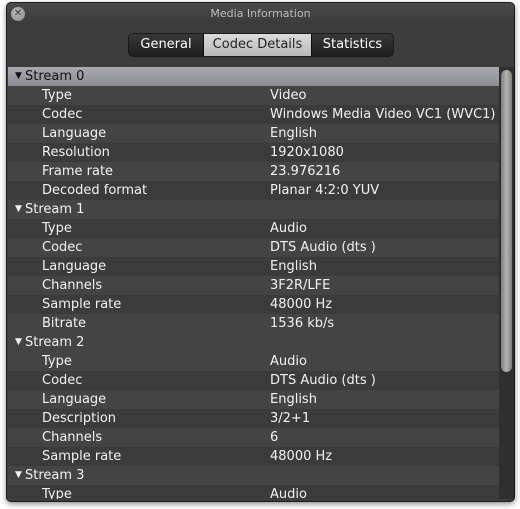 The image size is (520, 509). Describe the element at coordinates (95, 190) in the screenshot. I see `property-key: Decoded format` at that location.